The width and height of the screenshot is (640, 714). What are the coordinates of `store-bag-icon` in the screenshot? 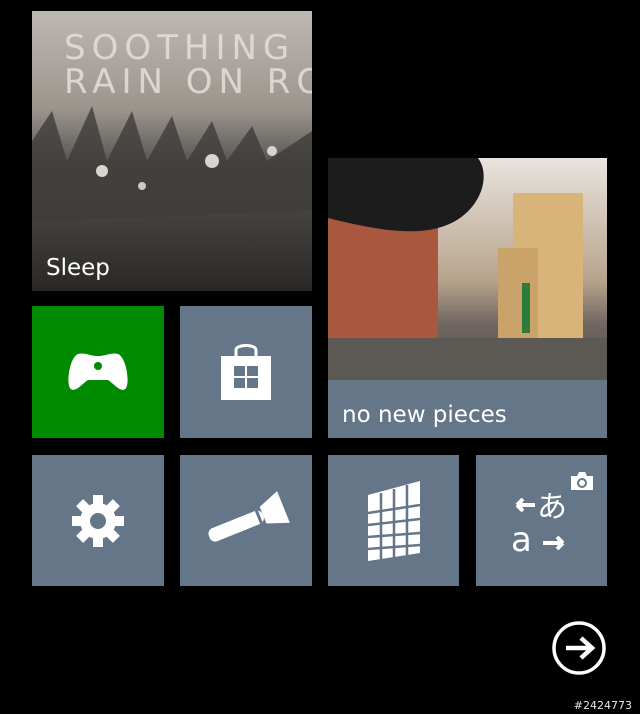 It's located at (246, 372).